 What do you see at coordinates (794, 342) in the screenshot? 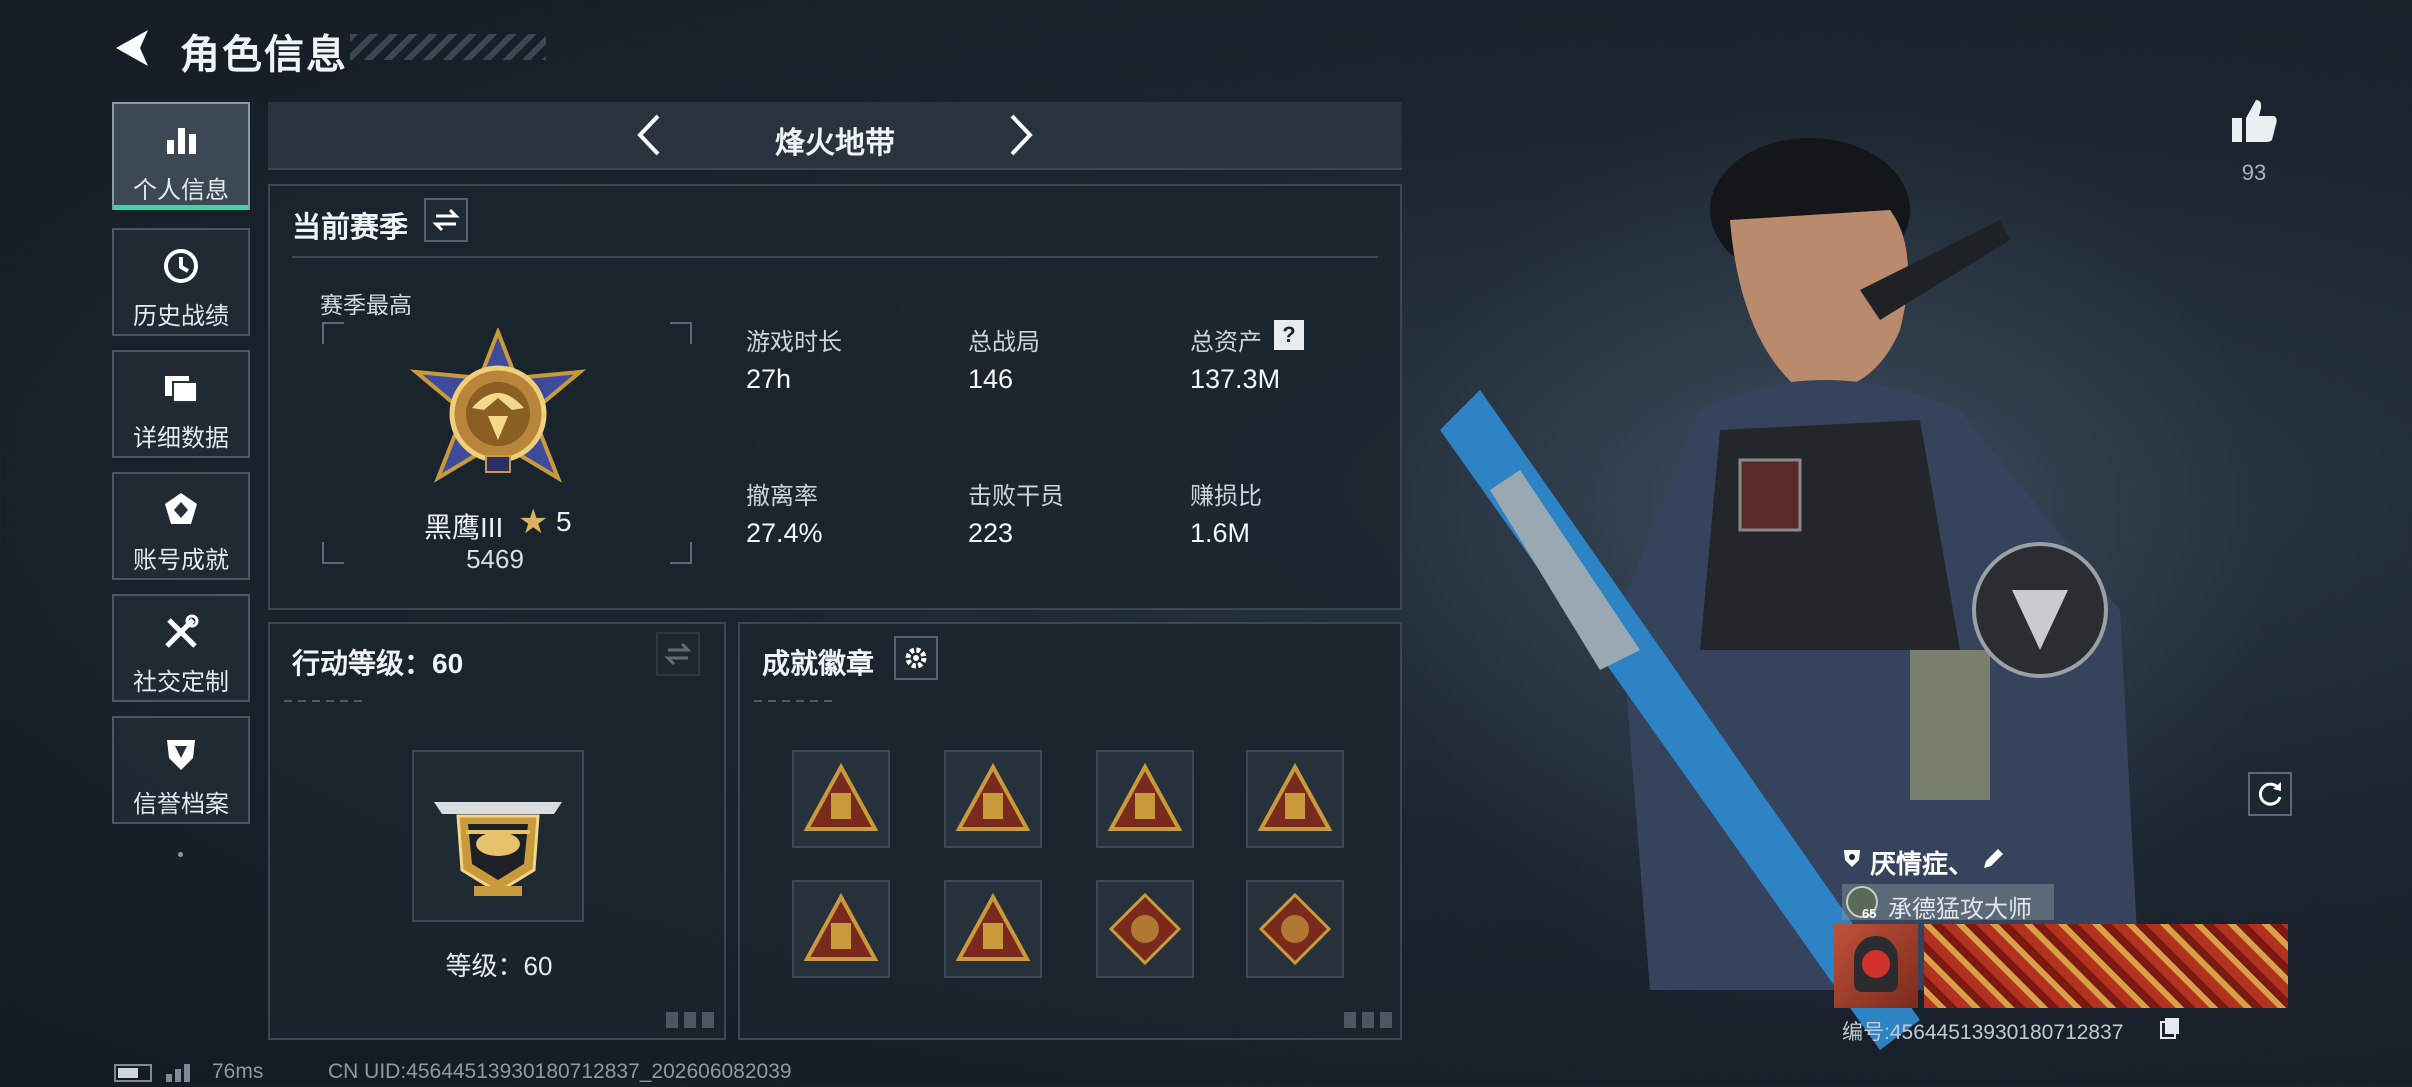
I see `stat-label: 游戏时长` at bounding box center [794, 342].